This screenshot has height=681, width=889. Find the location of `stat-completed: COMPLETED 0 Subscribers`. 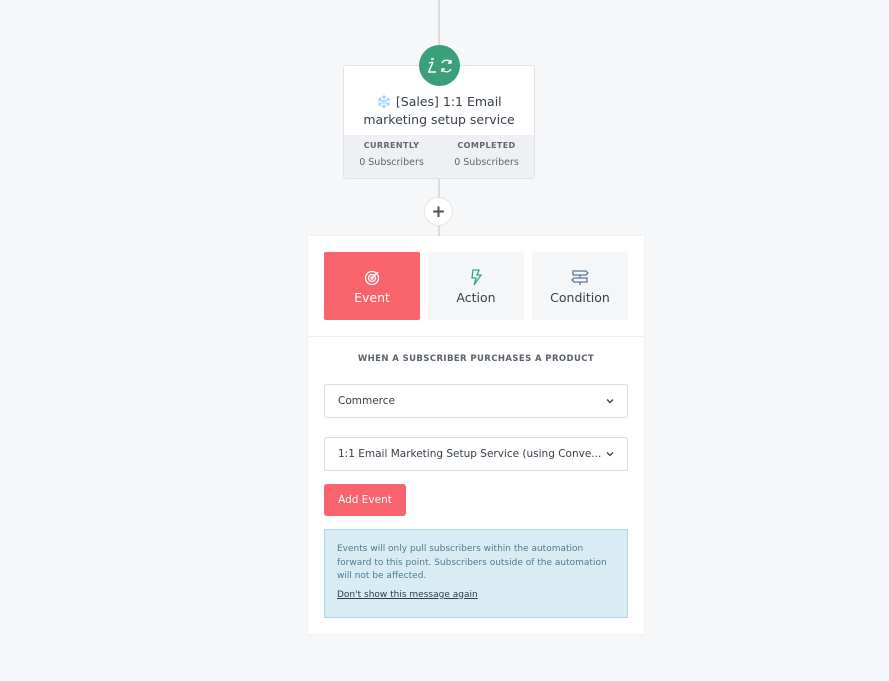

stat-completed: COMPLETED 0 Subscribers is located at coordinates (486, 156).